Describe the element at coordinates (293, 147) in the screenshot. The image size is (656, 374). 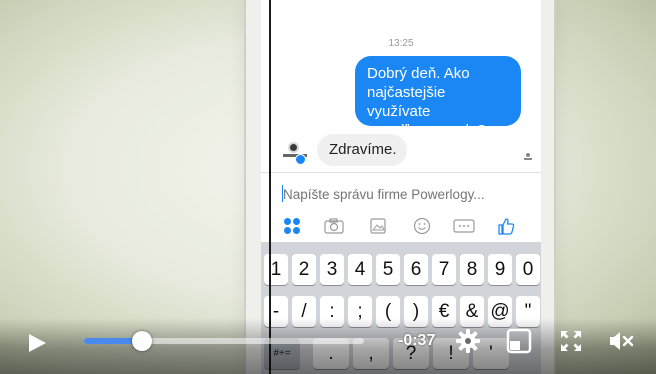
I see `powerlogy-logo-icon` at that location.